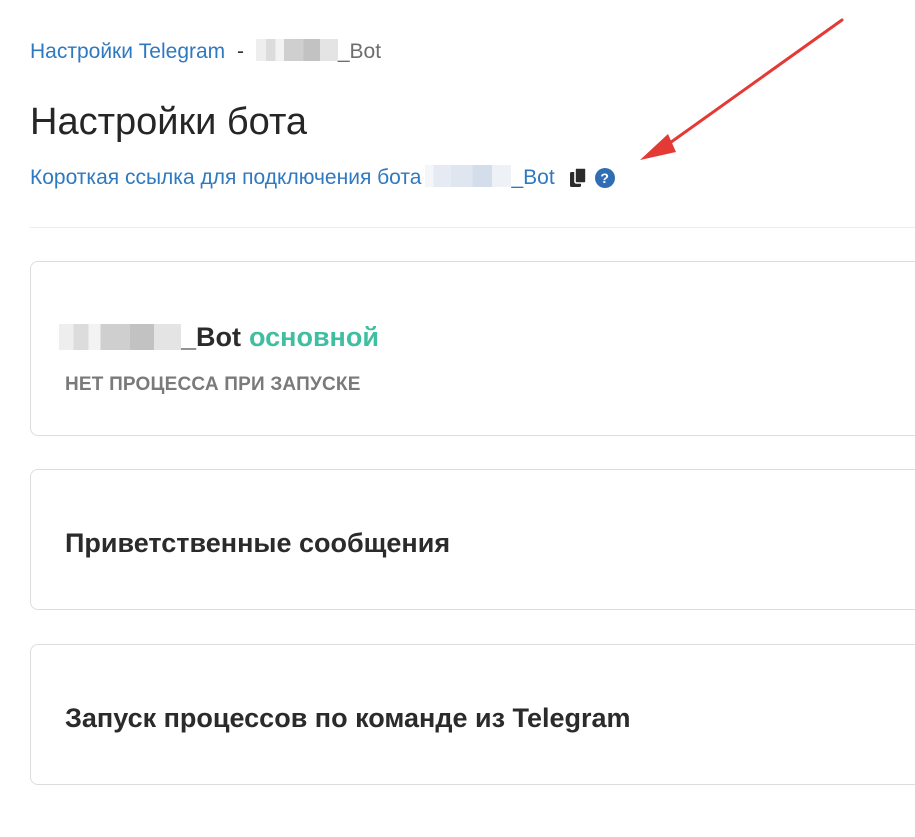 This screenshot has height=837, width=915. What do you see at coordinates (127, 51) in the screenshot?
I see `breadcrumb-telegram-settings-link: Настройки Telegram` at bounding box center [127, 51].